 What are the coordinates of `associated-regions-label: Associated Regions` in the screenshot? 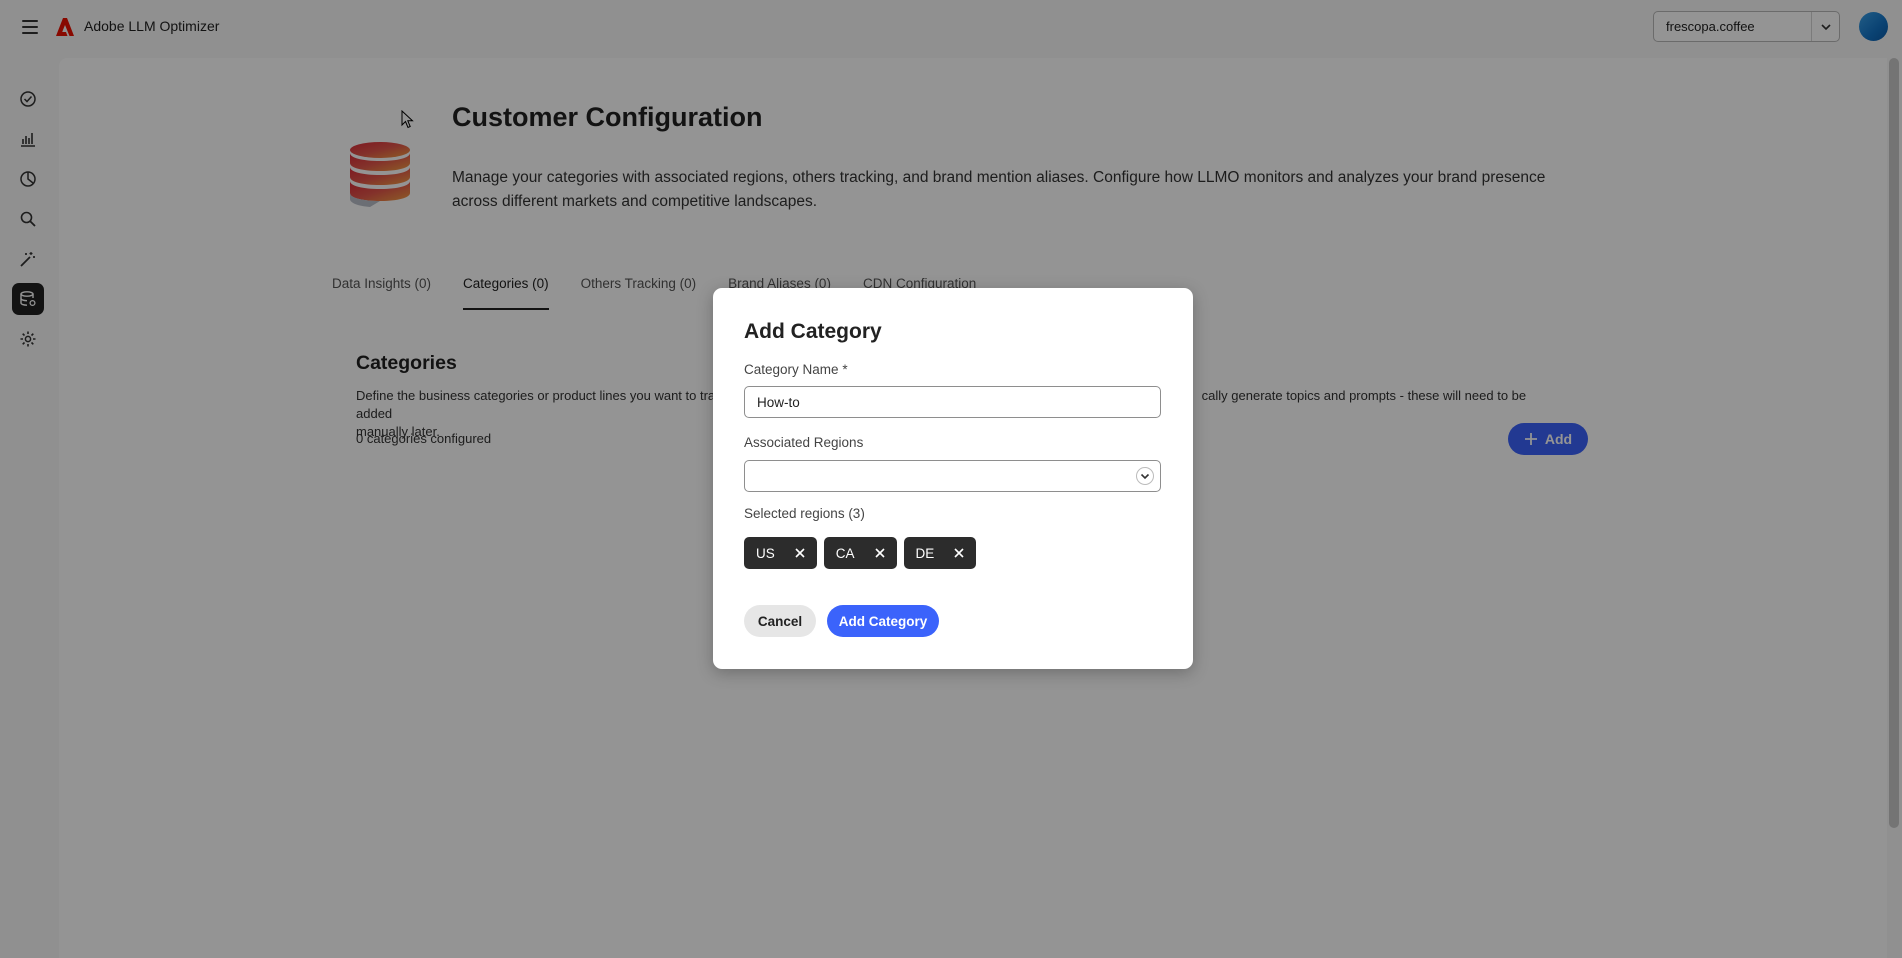 It's located at (804, 442).